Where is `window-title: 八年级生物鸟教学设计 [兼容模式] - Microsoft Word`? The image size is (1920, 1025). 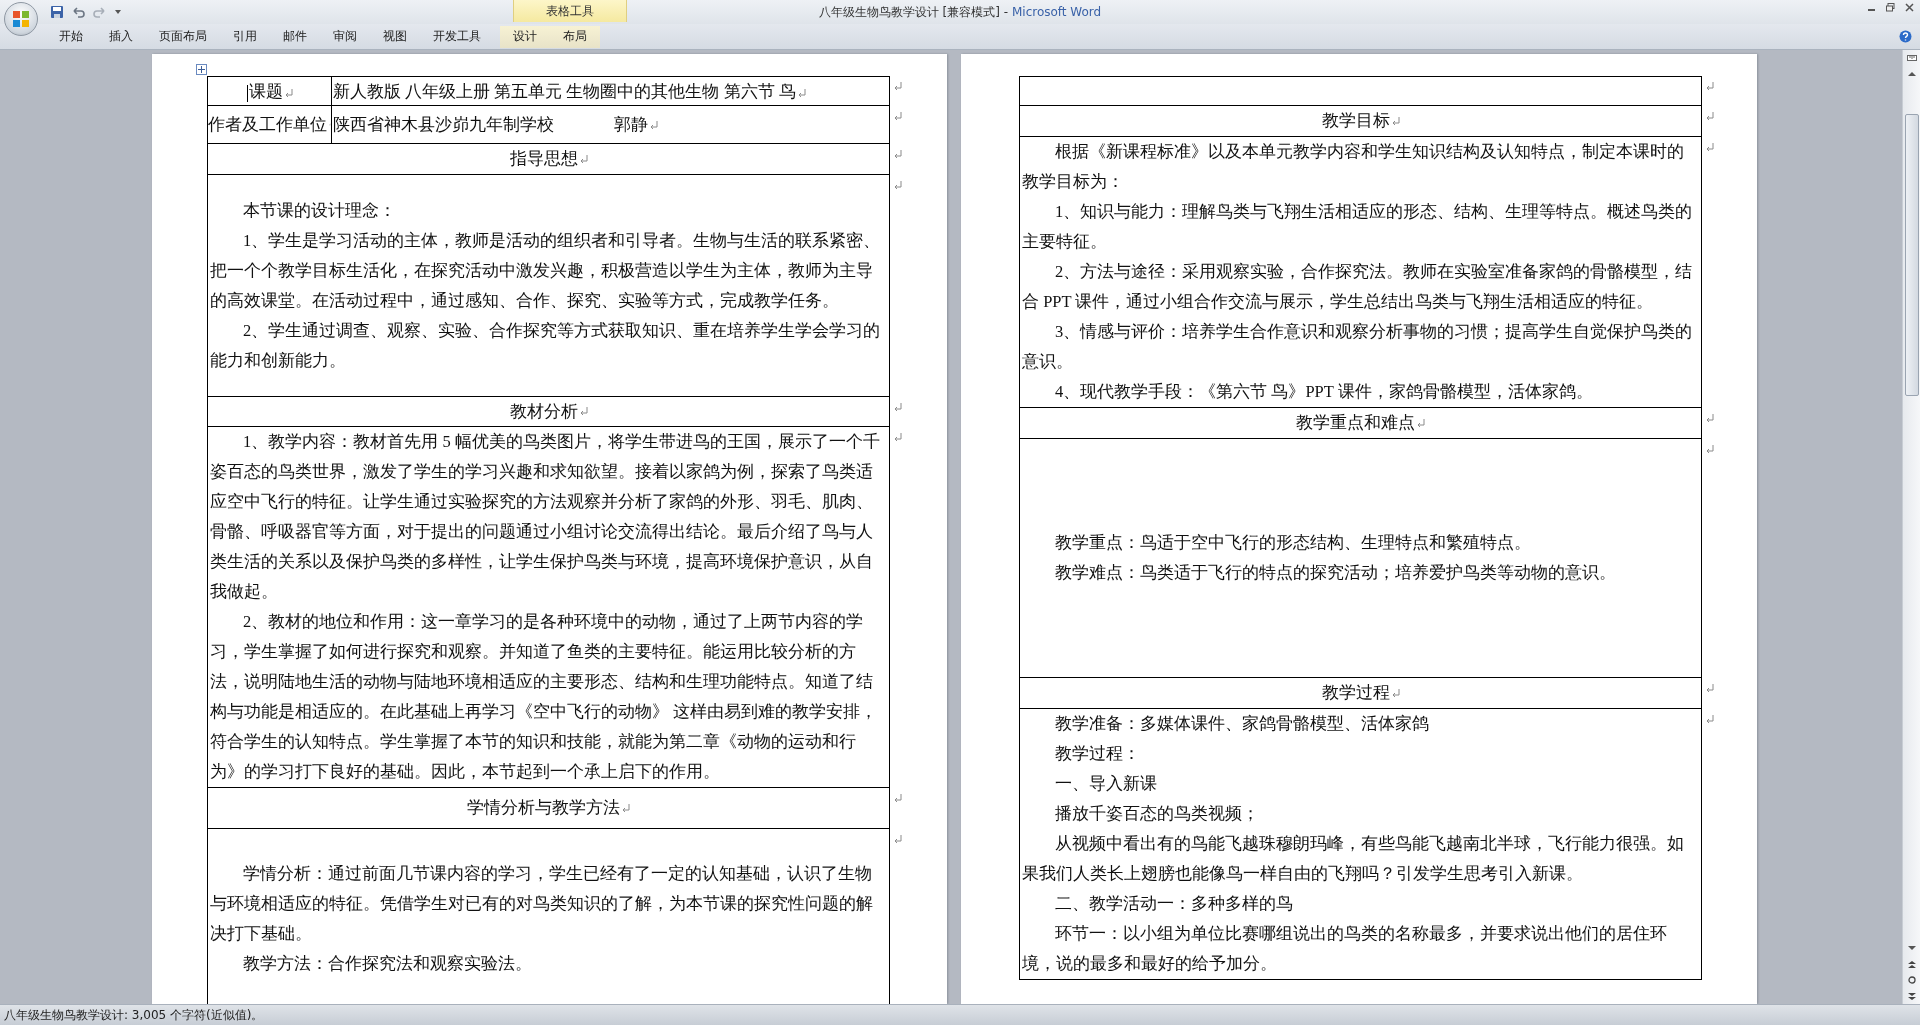
window-title: 八年级生物鸟教学设计 [兼容模式] - Microsoft Word is located at coordinates (960, 12).